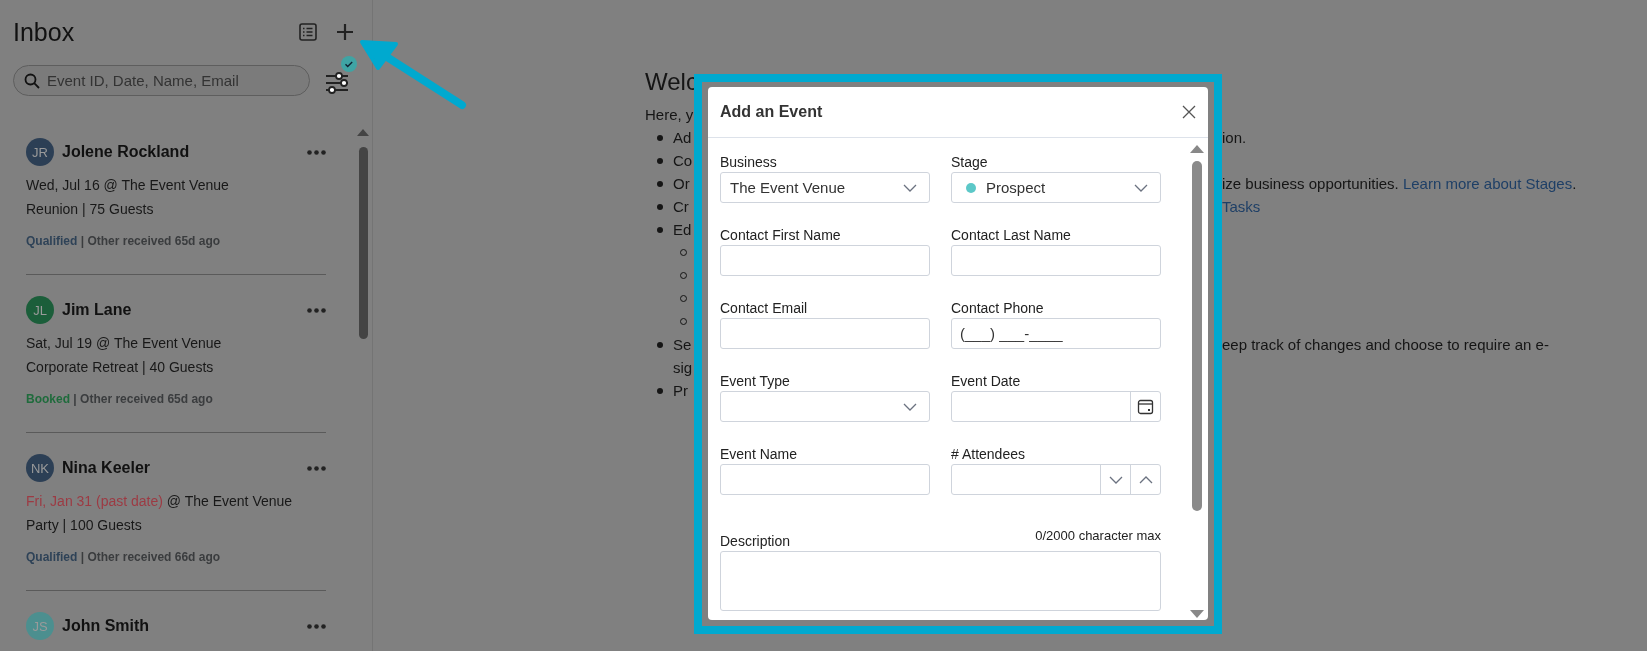 The image size is (1647, 651). I want to click on link: Tasks, so click(1241, 206).